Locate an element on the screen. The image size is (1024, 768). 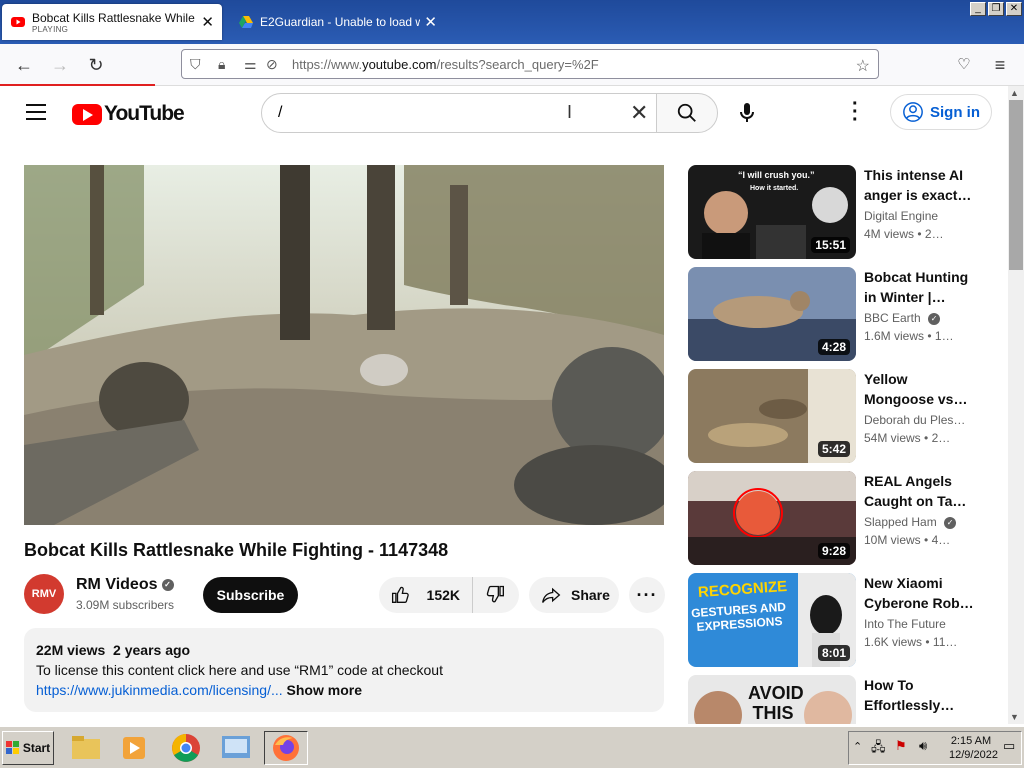
search-box: I ✕ is located at coordinates (459, 113).